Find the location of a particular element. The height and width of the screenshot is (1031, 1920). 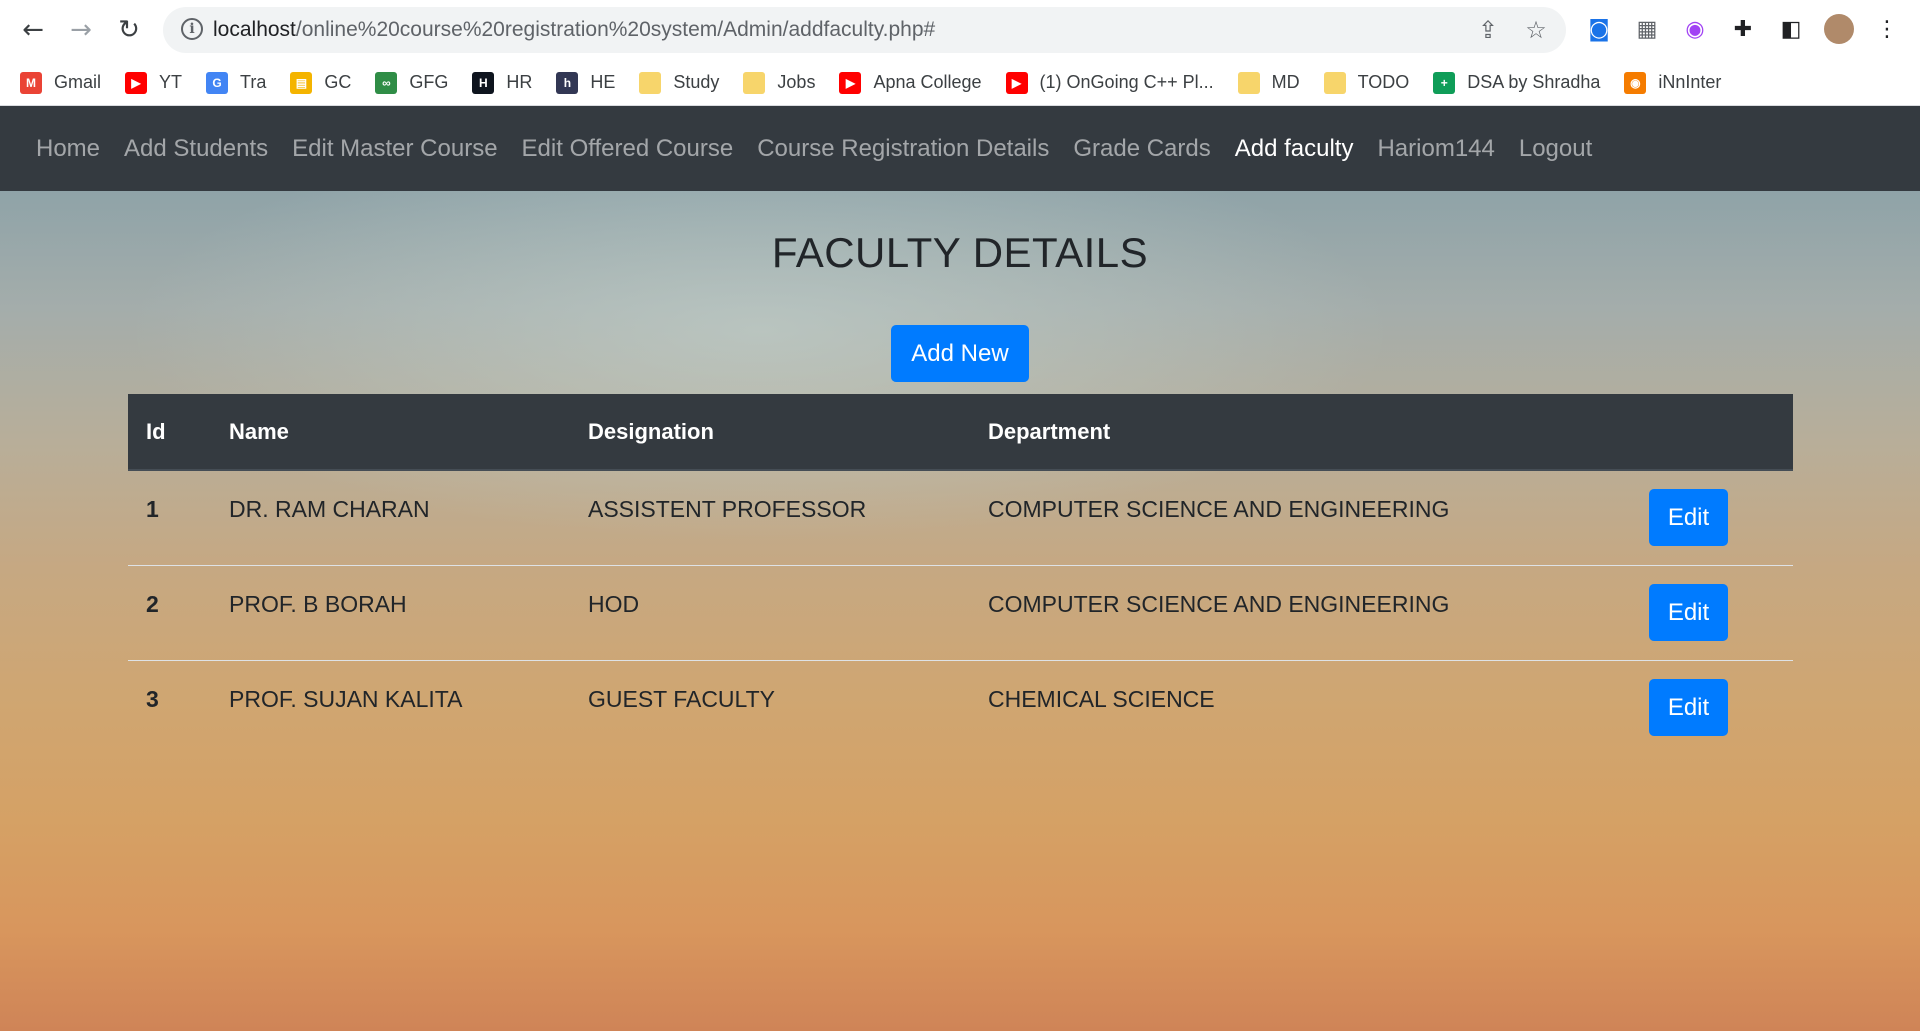

bookmark-label: GFG is located at coordinates (429, 82).